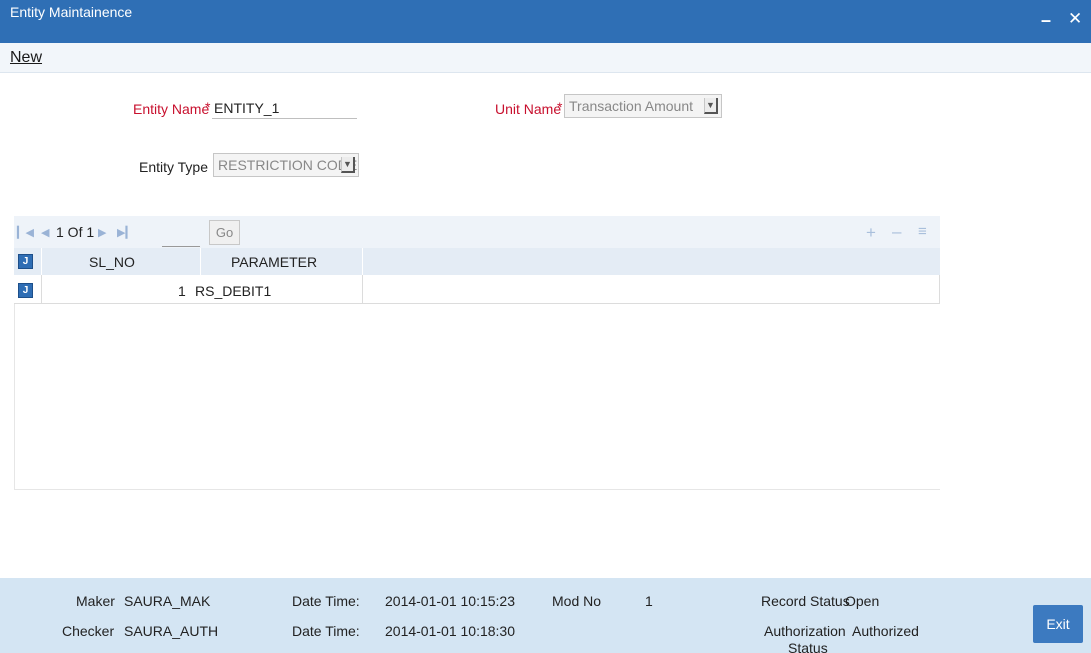  I want to click on authorization-status-value: Authorized, so click(885, 631).